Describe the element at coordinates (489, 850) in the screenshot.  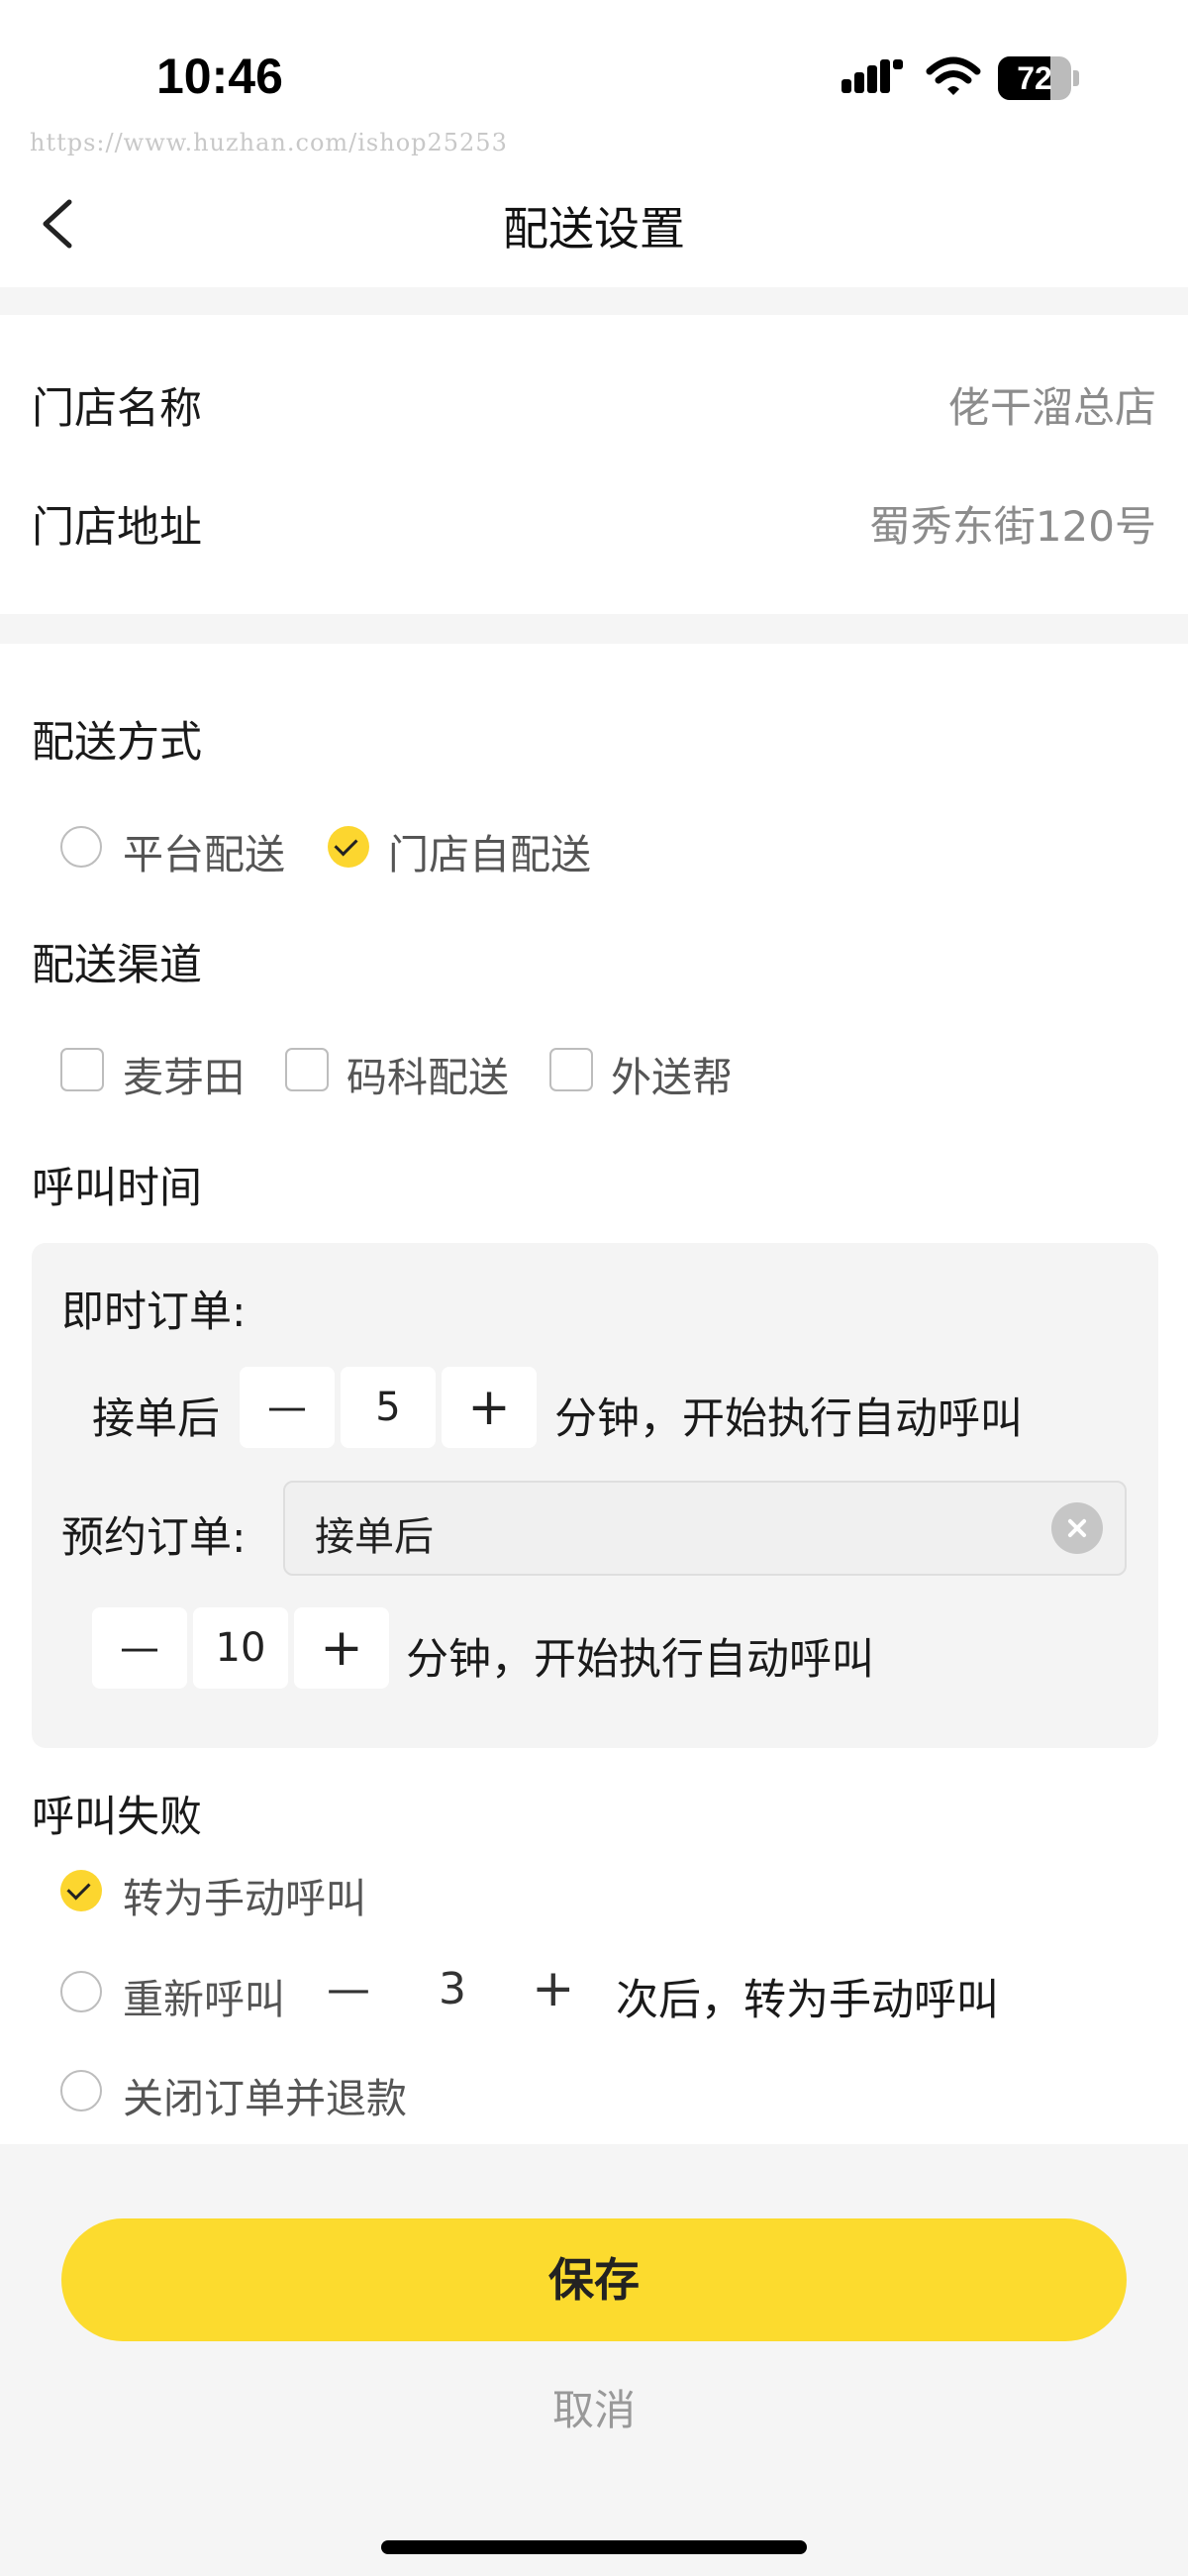
I see `store-delivery-label: 门店自配送` at that location.